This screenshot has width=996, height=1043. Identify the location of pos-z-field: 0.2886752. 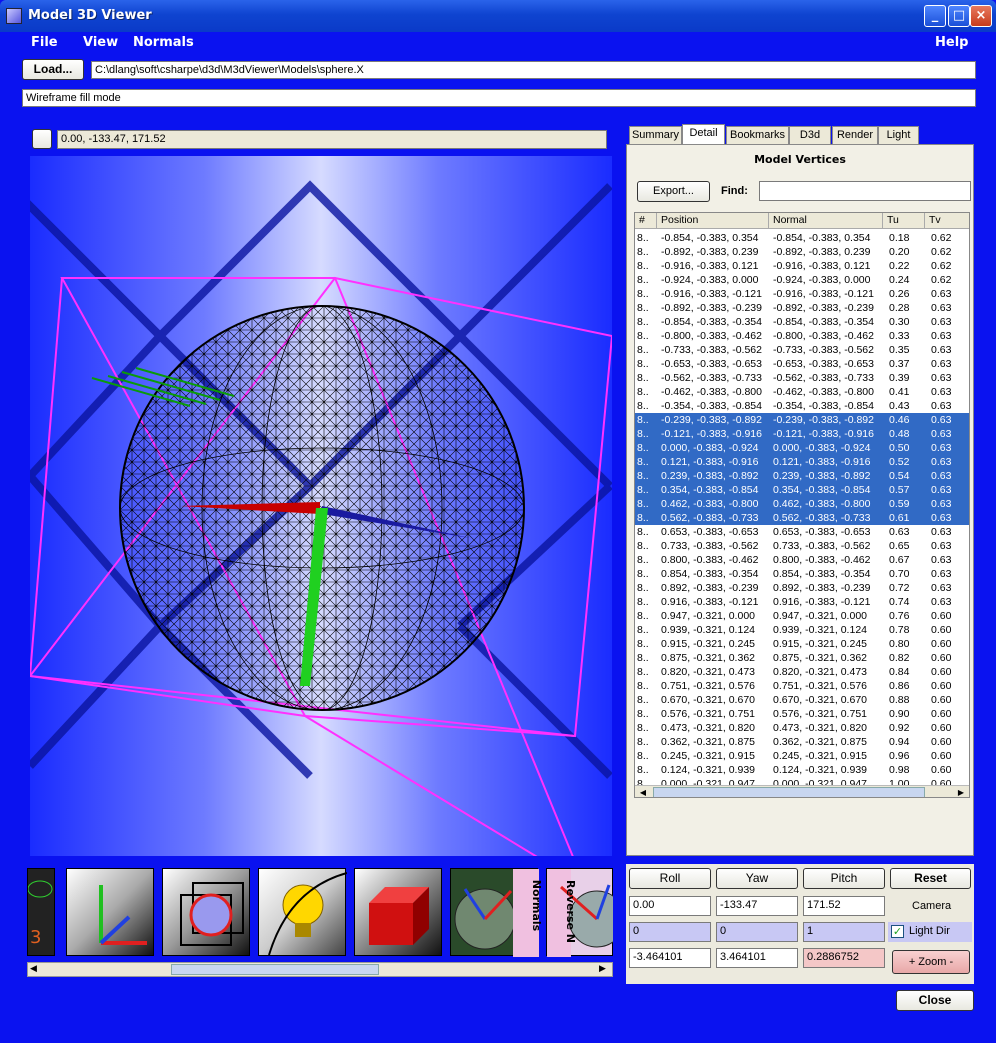
(844, 958).